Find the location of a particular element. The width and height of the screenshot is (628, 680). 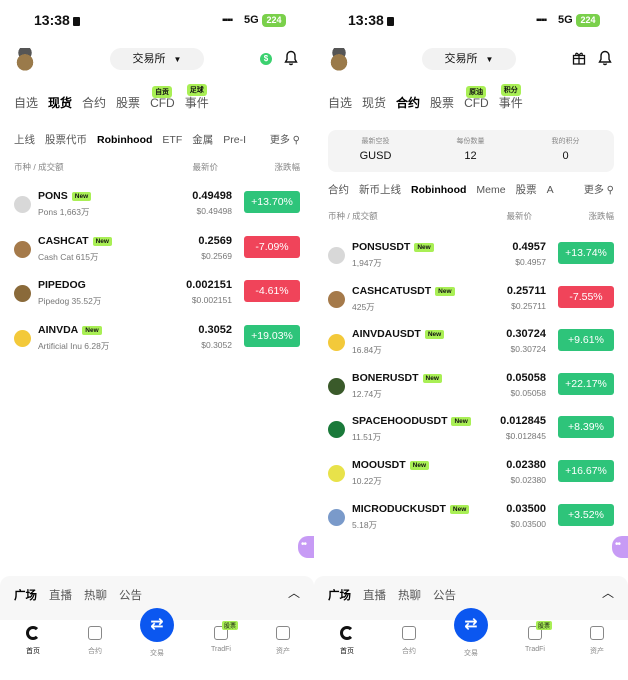

tab-with-badge: CFD 原油 is located at coordinates (476, 98).